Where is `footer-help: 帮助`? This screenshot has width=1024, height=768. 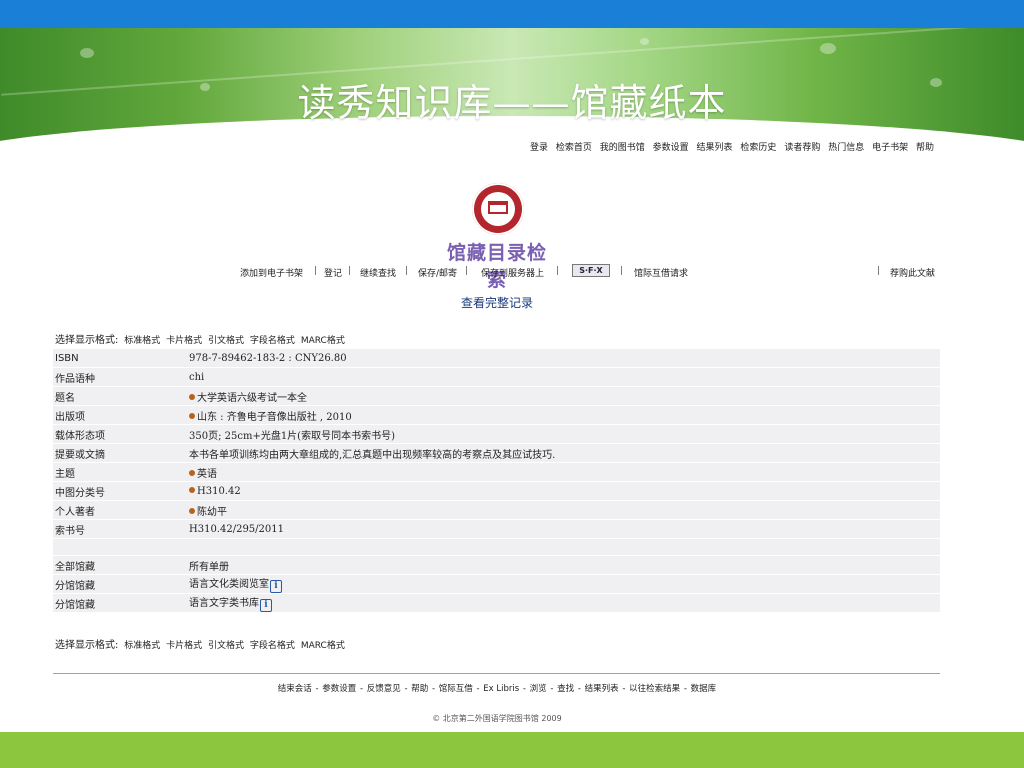
footer-help: 帮助 is located at coordinates (419, 689).